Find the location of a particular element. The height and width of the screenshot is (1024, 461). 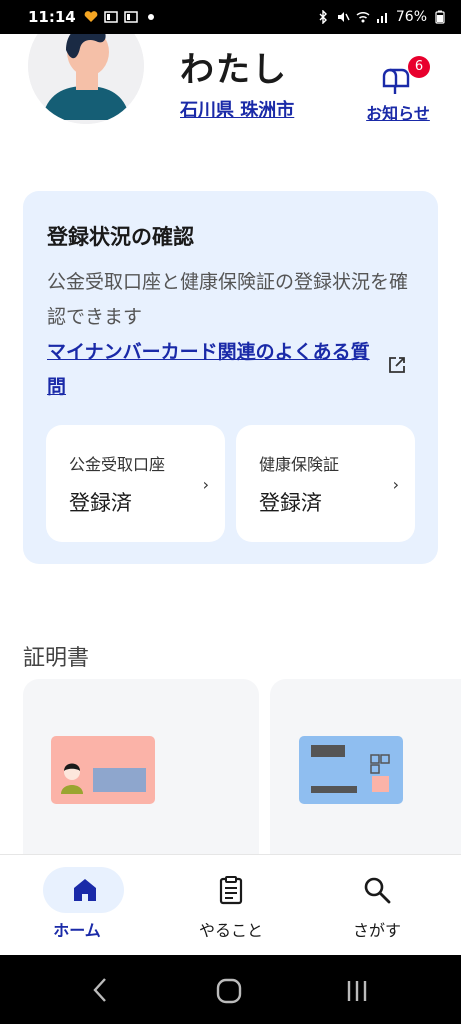

battery-percent: 76% is located at coordinates (411, 17).